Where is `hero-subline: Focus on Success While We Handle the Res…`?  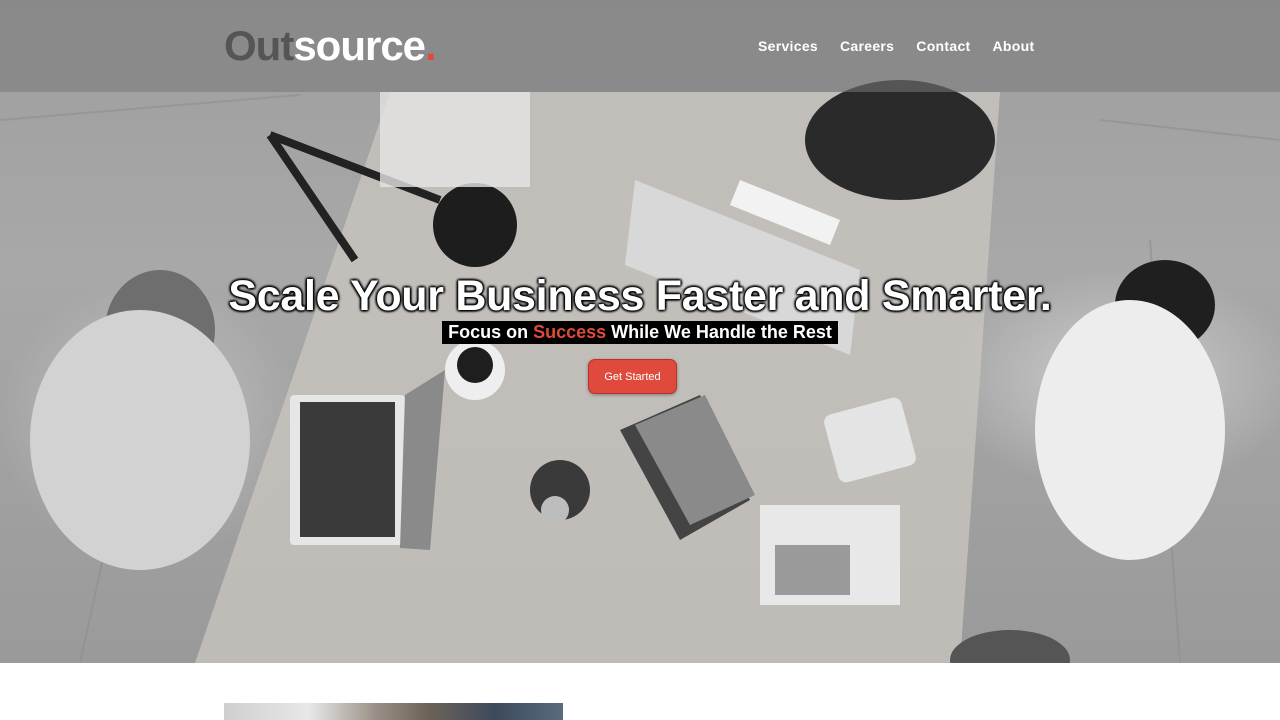 hero-subline: Focus on Success While We Handle the Res… is located at coordinates (640, 332).